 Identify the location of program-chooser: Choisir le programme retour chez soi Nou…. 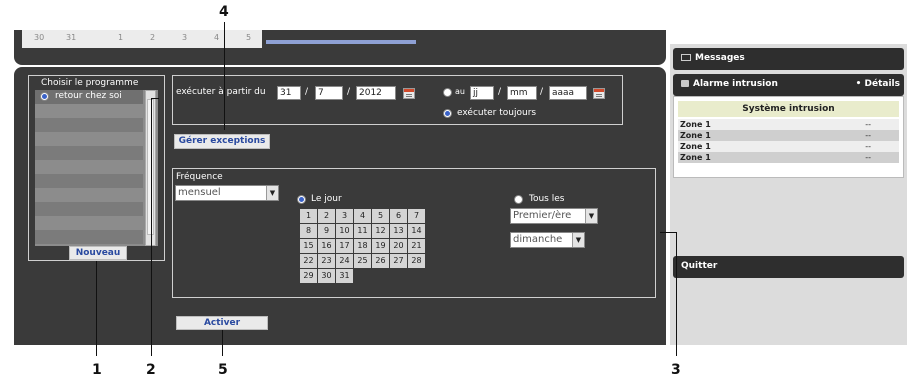
(96, 168).